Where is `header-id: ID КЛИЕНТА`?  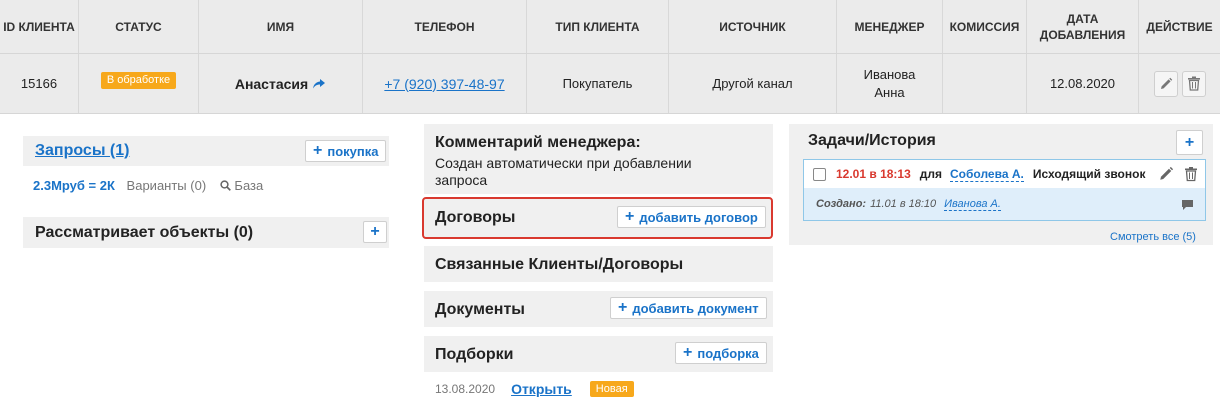 header-id: ID КЛИЕНТА is located at coordinates (39, 26).